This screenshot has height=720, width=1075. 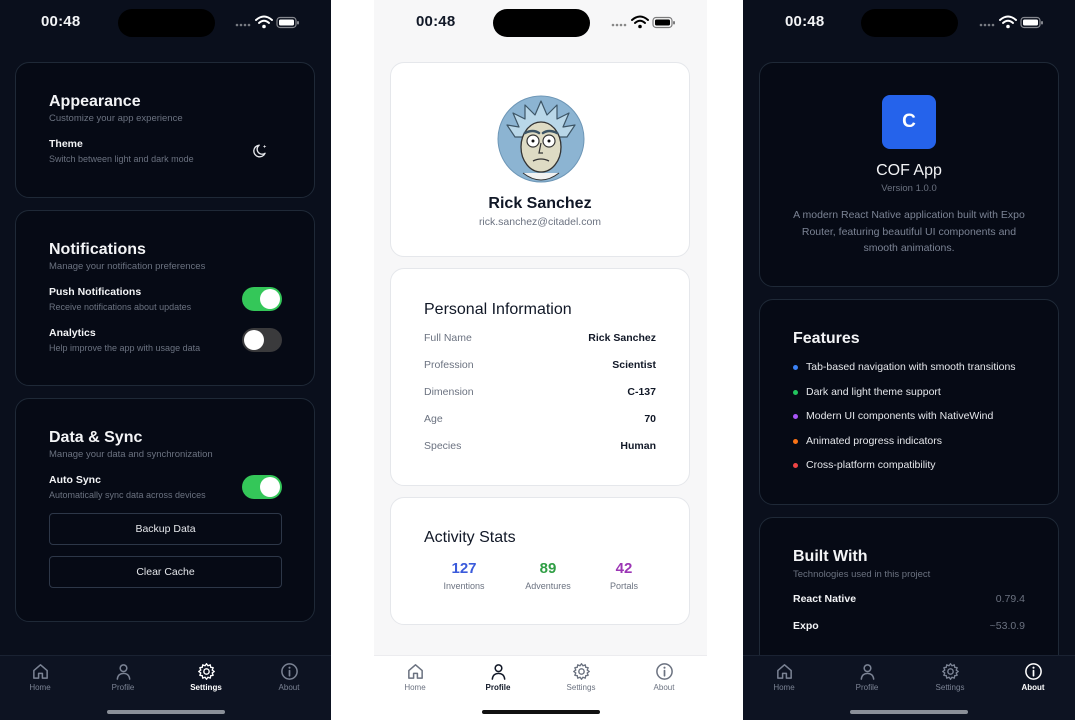 I want to click on stat-adventures-label: Adventures, so click(x=548, y=586).